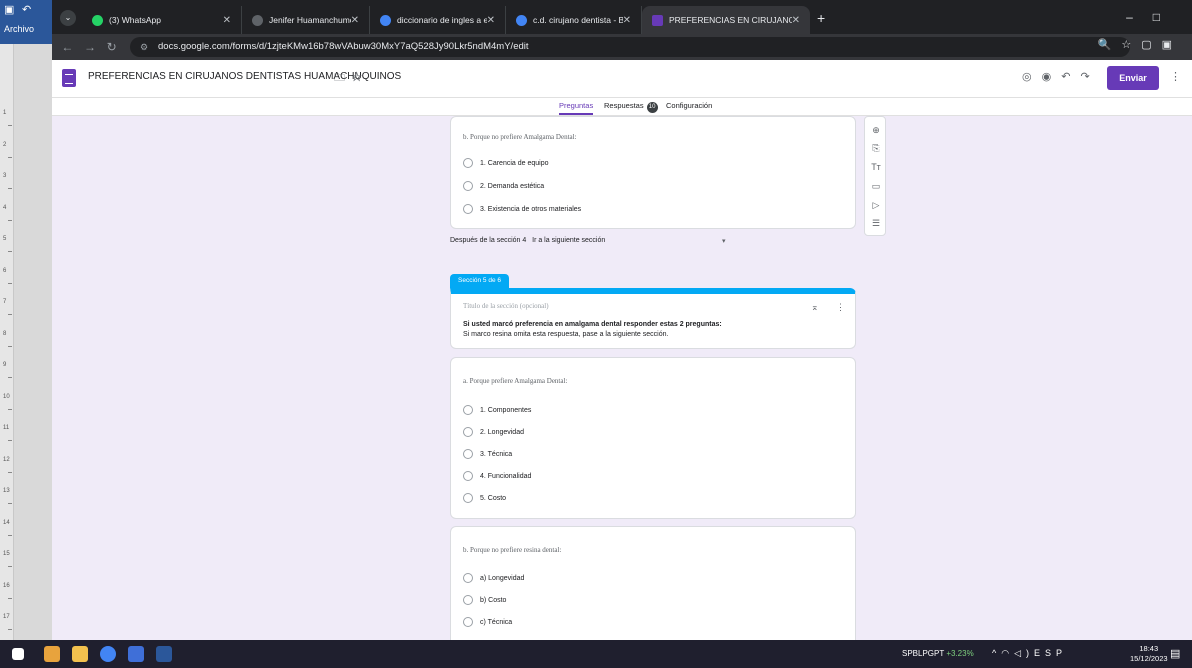  What do you see at coordinates (657, 20) in the screenshot?
I see `forms-icon` at bounding box center [657, 20].